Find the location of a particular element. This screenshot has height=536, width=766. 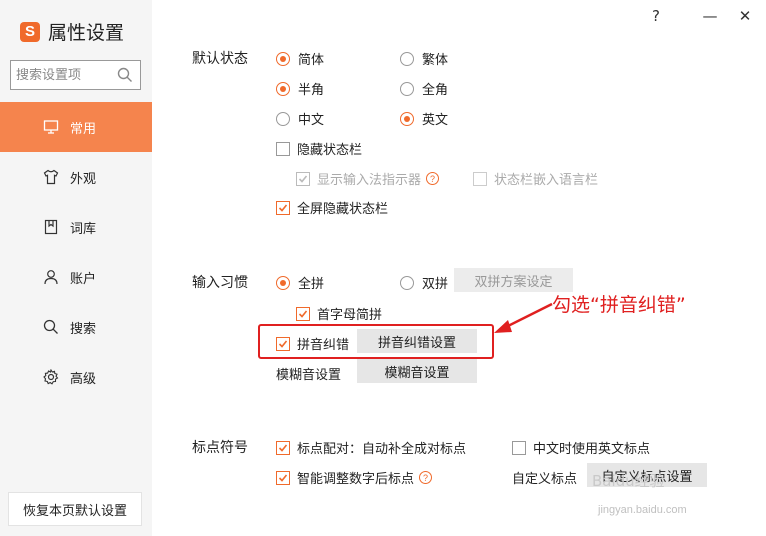

radio-half-width: 半角 is located at coordinates (300, 88).